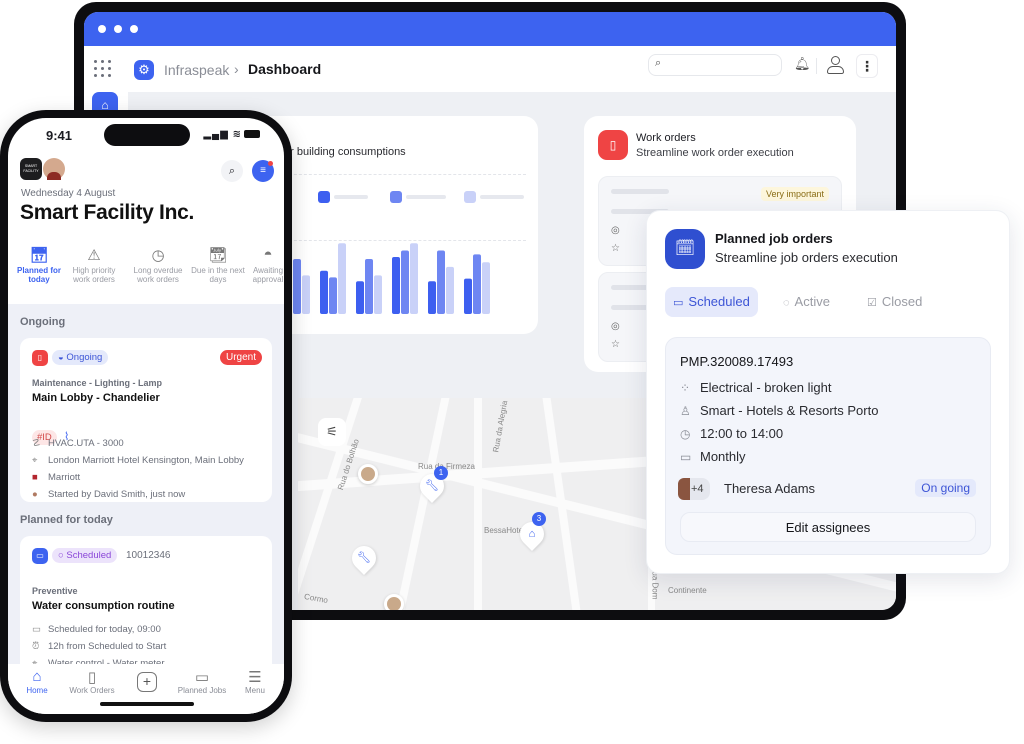 The width and height of the screenshot is (1024, 744). I want to click on quick-action-planned-today: 📅︎ Planned for today, so click(39, 265).